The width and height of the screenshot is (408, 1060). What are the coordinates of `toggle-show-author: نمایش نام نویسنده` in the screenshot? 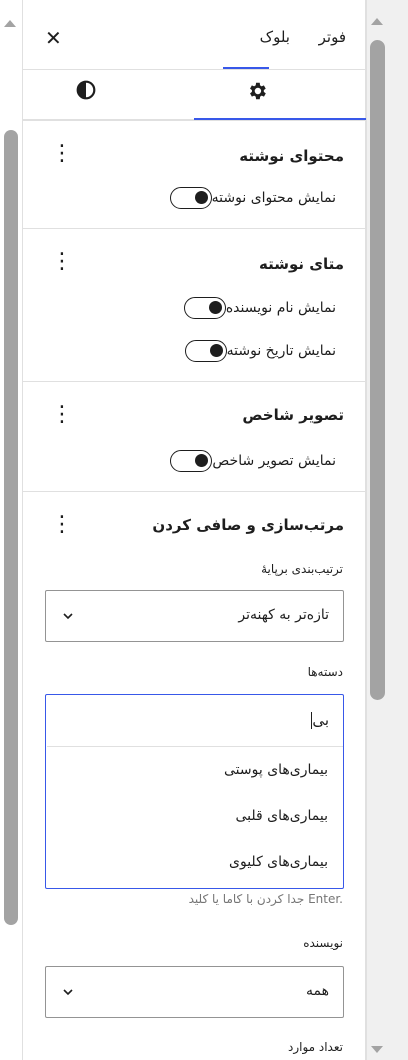 It's located at (263, 308).